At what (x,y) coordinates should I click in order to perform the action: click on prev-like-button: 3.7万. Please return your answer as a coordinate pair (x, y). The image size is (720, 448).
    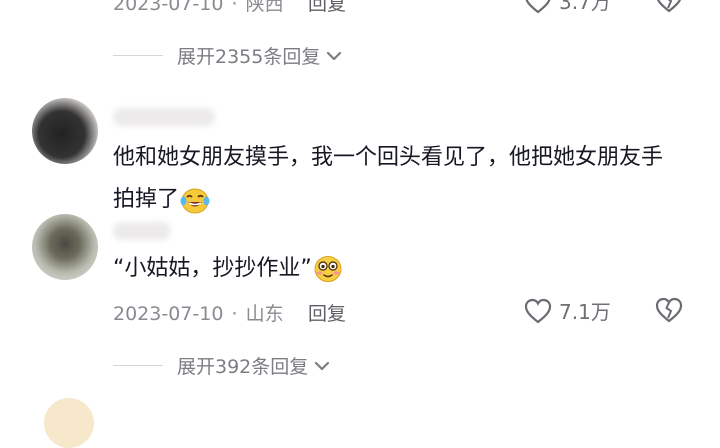
    Looking at the image, I should click on (567, 7).